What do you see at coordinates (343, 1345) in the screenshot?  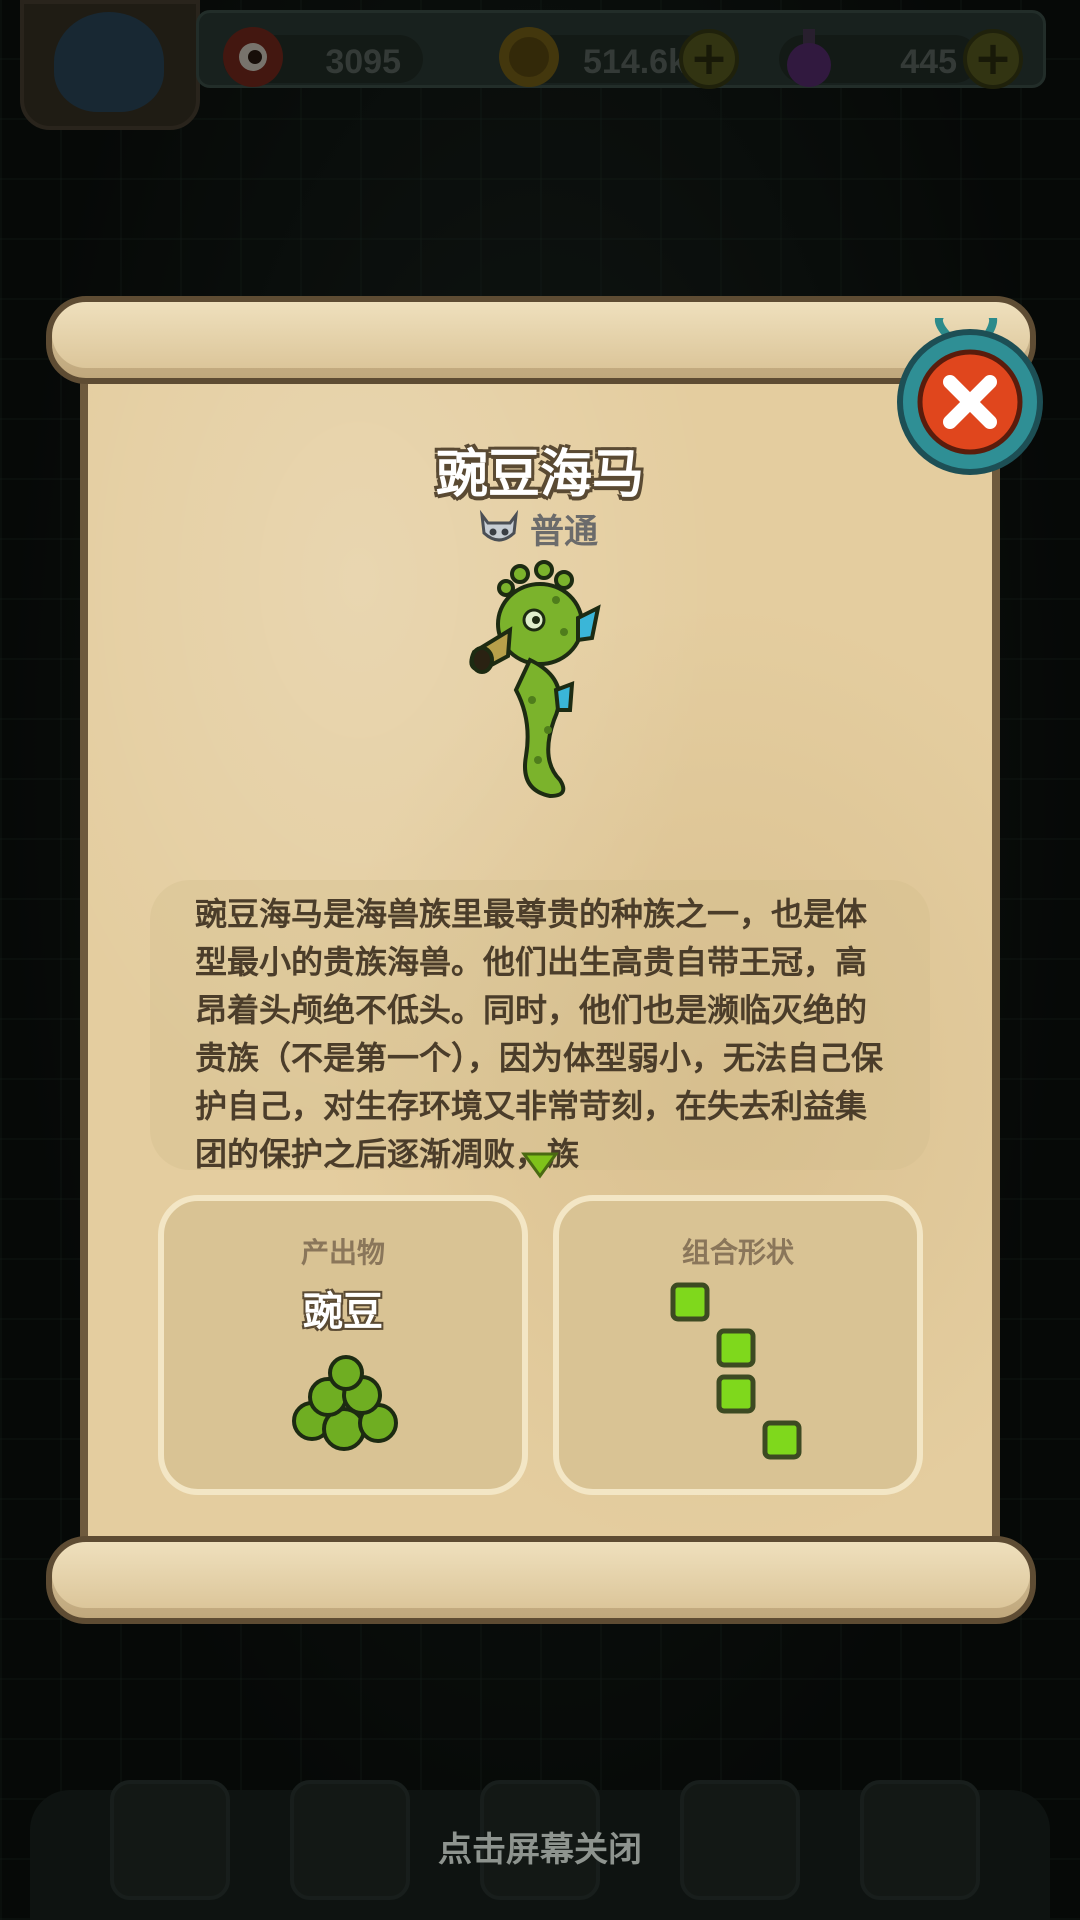 I see `product-card: 产出物 豌豆` at bounding box center [343, 1345].